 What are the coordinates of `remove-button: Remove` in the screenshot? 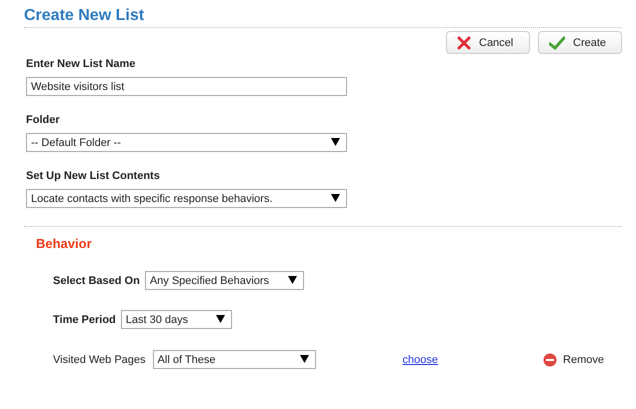 It's located at (573, 359).